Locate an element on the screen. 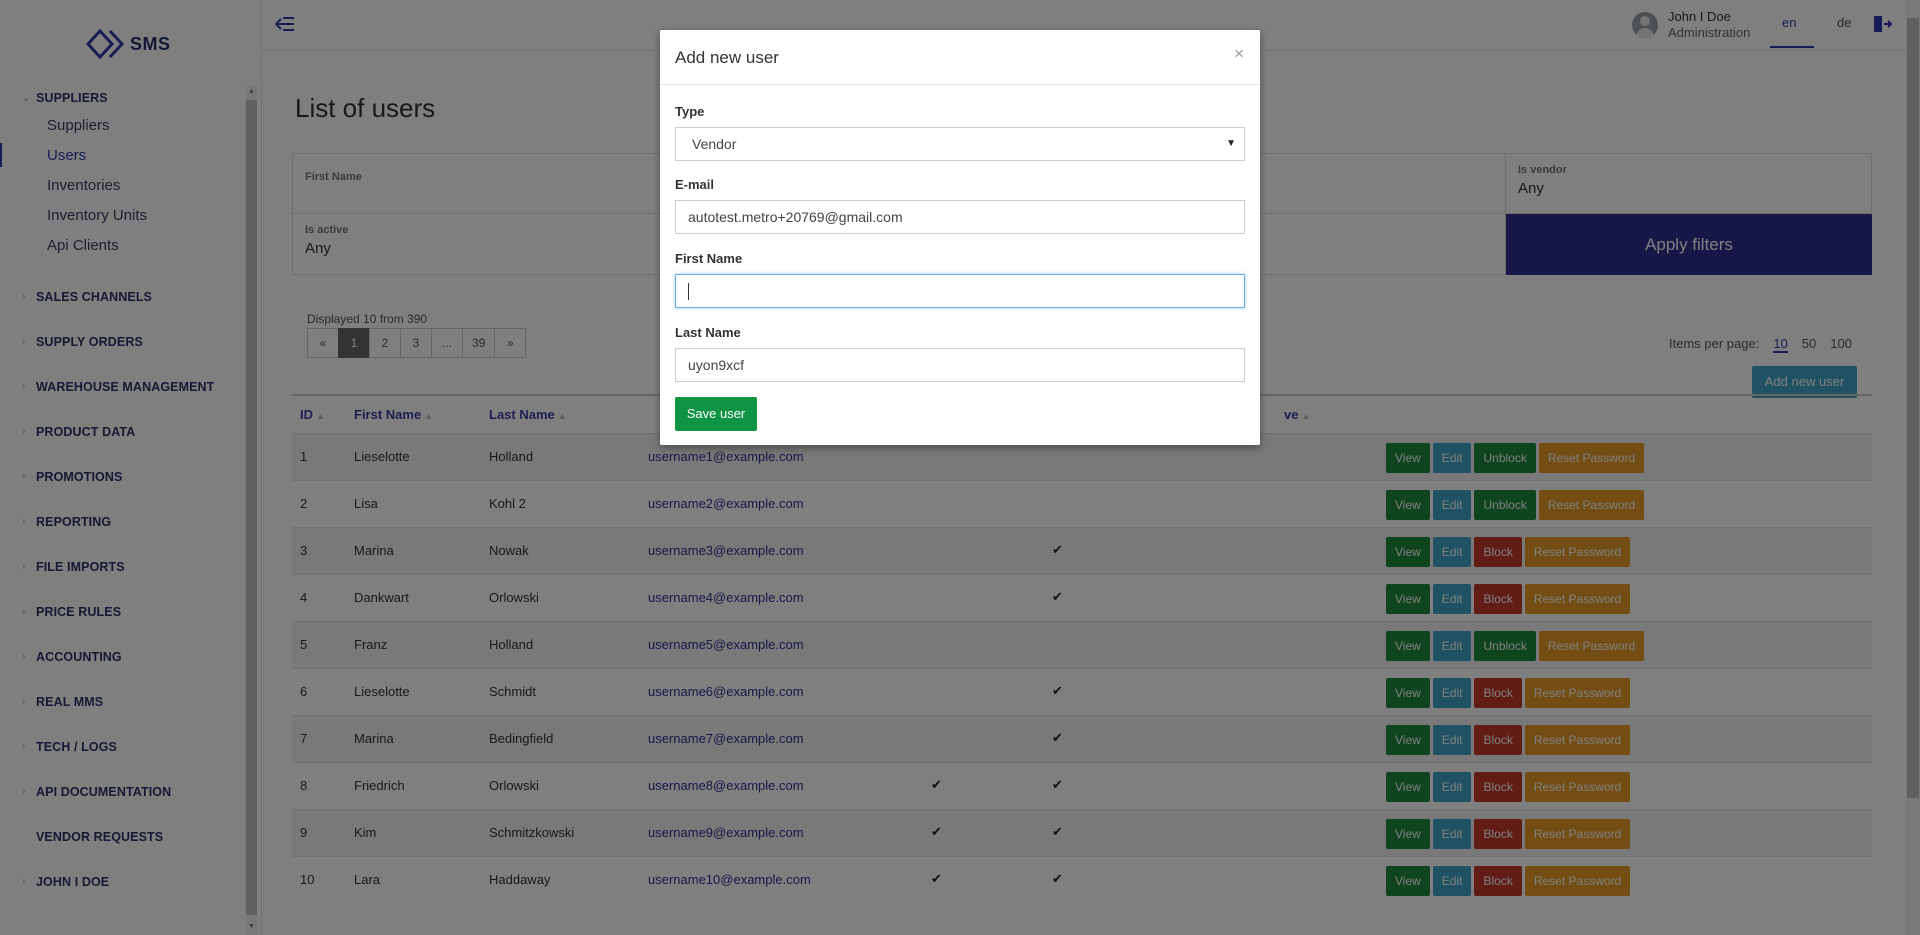 The image size is (1920, 935). first-name-field is located at coordinates (960, 291).